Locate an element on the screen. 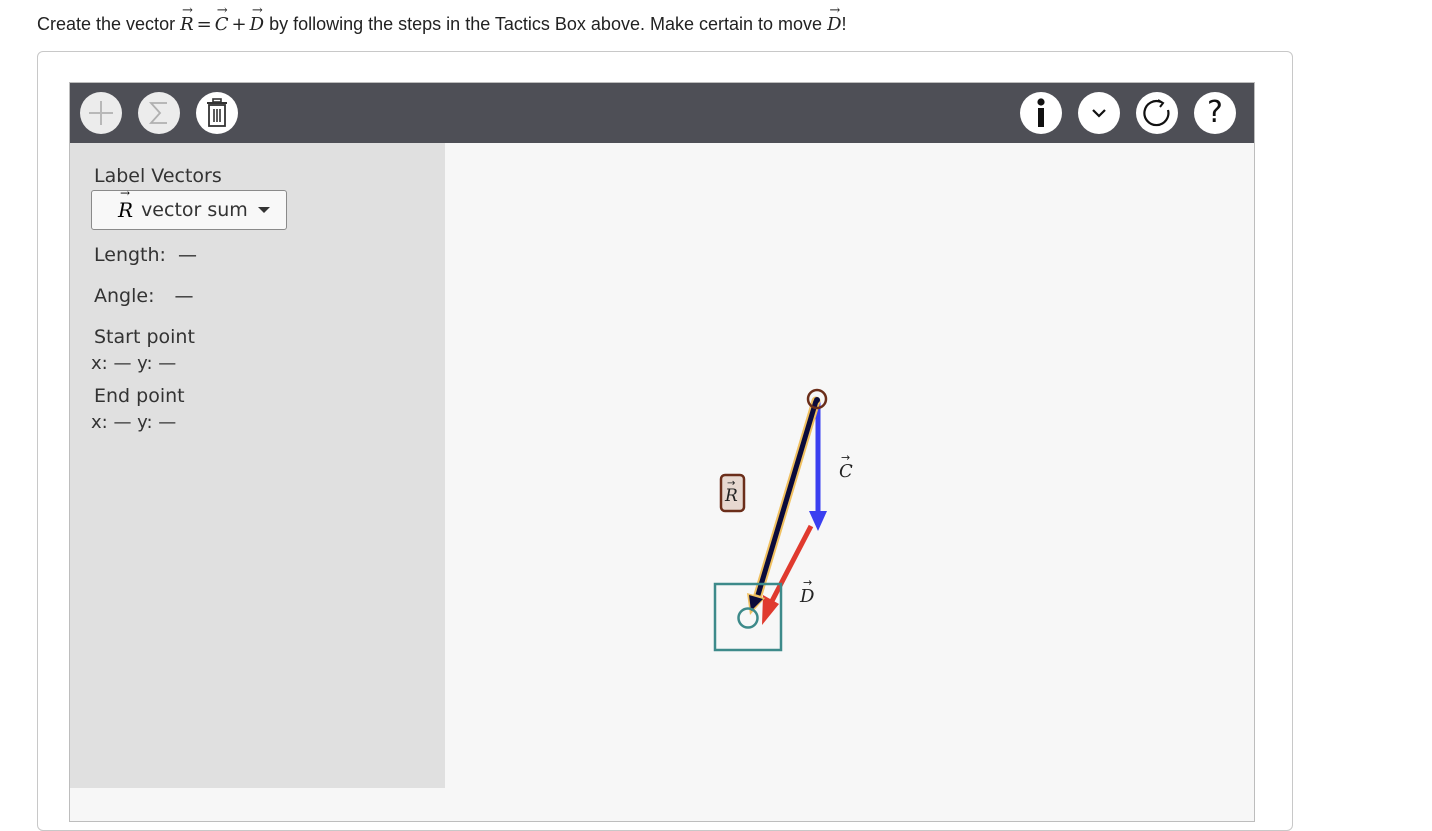  angle-value: — is located at coordinates (184, 296).